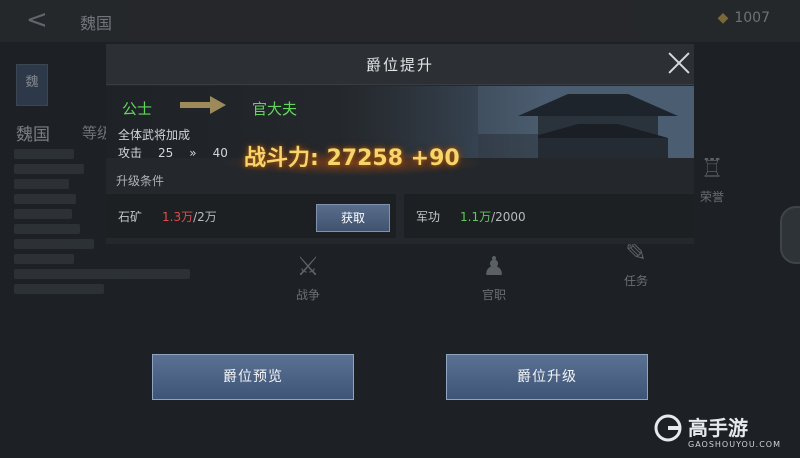  Describe the element at coordinates (203, 105) in the screenshot. I see `arrow-right-icon` at that location.